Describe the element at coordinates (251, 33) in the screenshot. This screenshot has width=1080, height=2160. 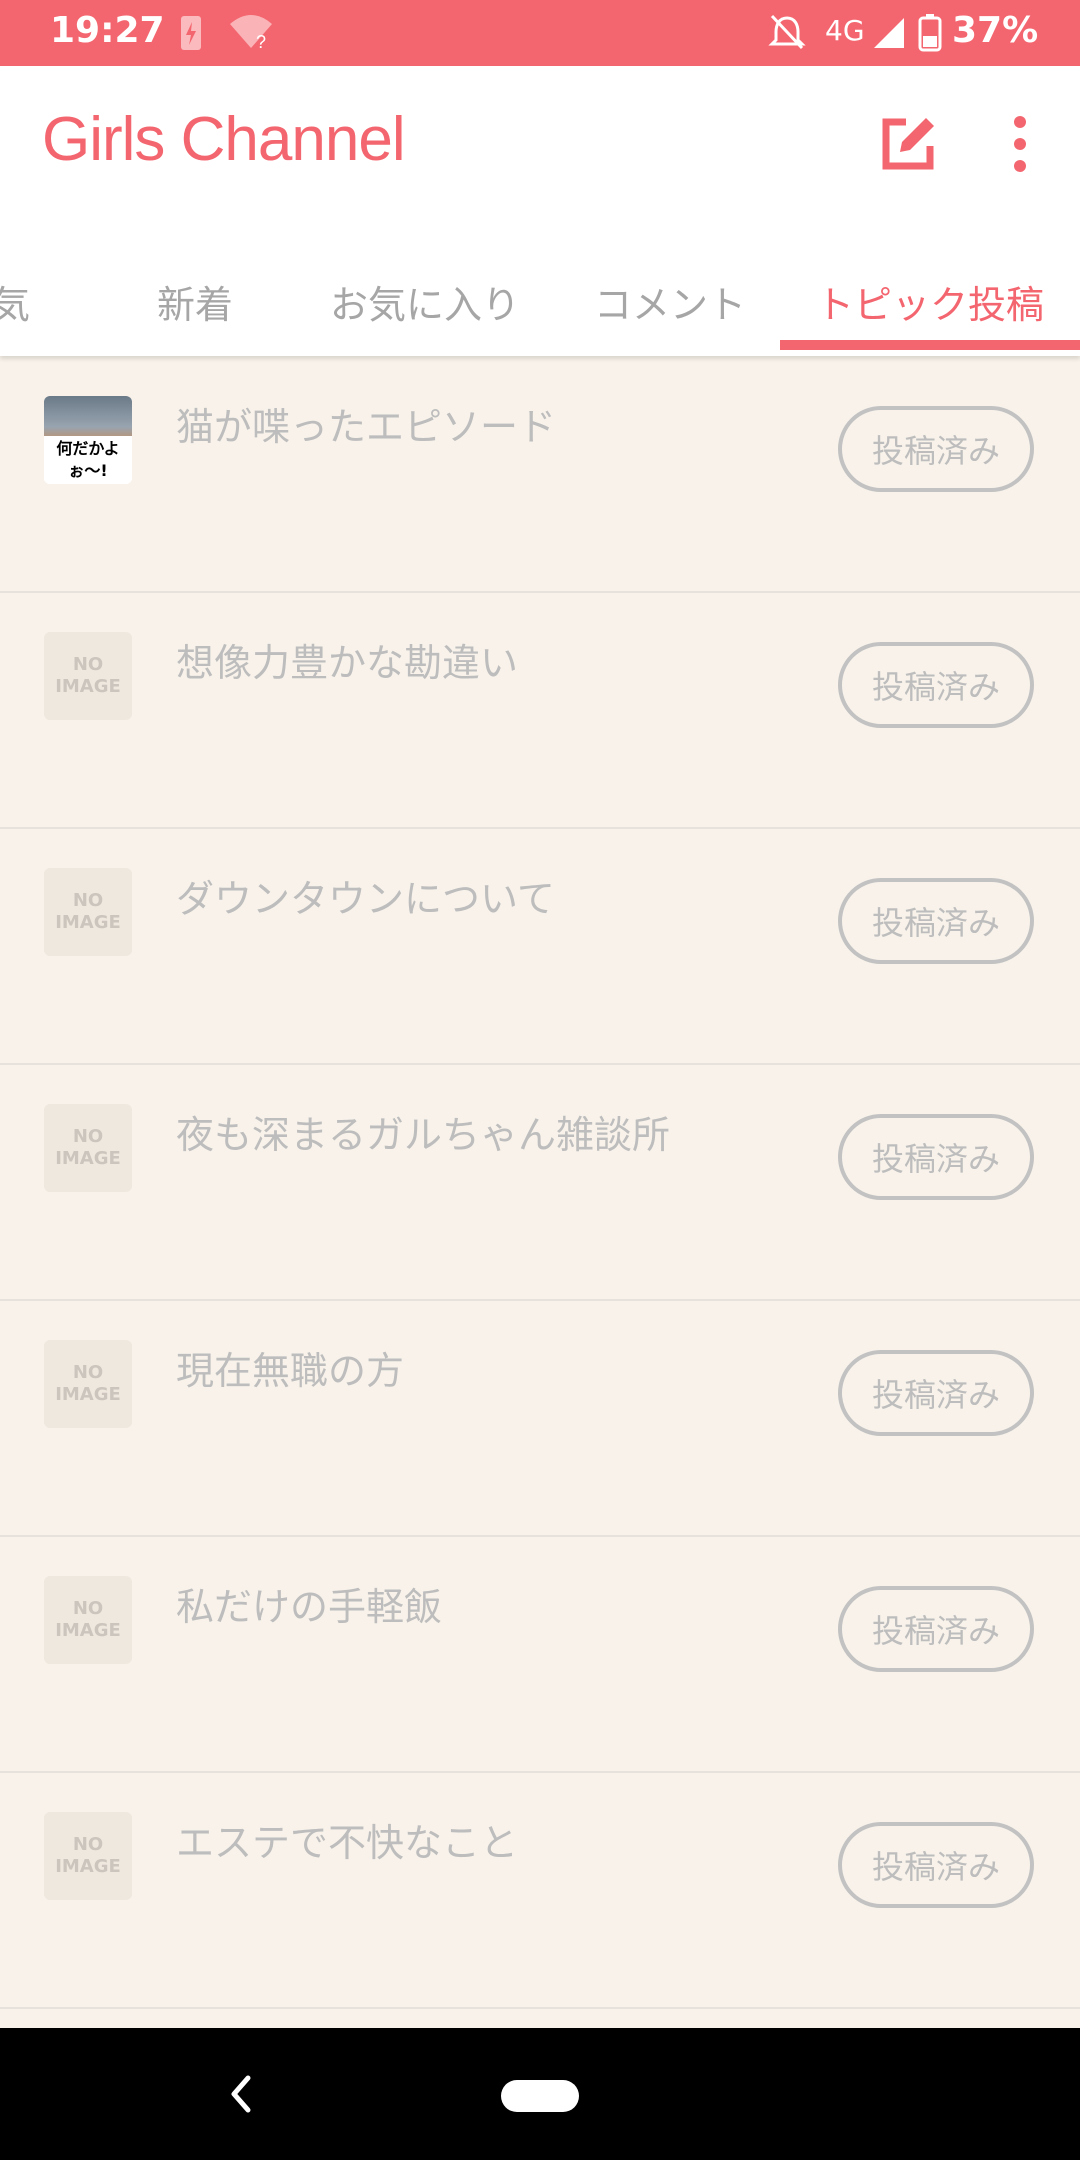
I see `wifi-unknown-icon: ?` at that location.